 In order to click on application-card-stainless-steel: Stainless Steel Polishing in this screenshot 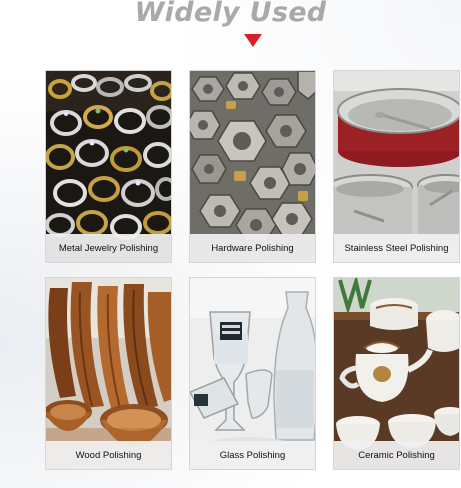, I will do `click(396, 166)`.